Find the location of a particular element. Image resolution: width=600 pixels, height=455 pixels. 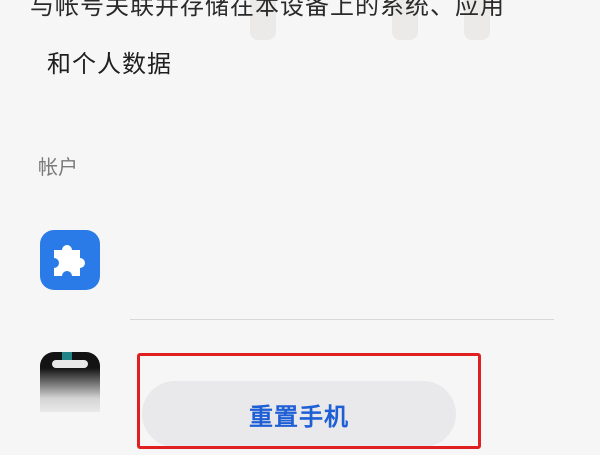

reset-description-line1: 与帐号关联并存储在本设备上的系统、应用 is located at coordinates (267, 10).